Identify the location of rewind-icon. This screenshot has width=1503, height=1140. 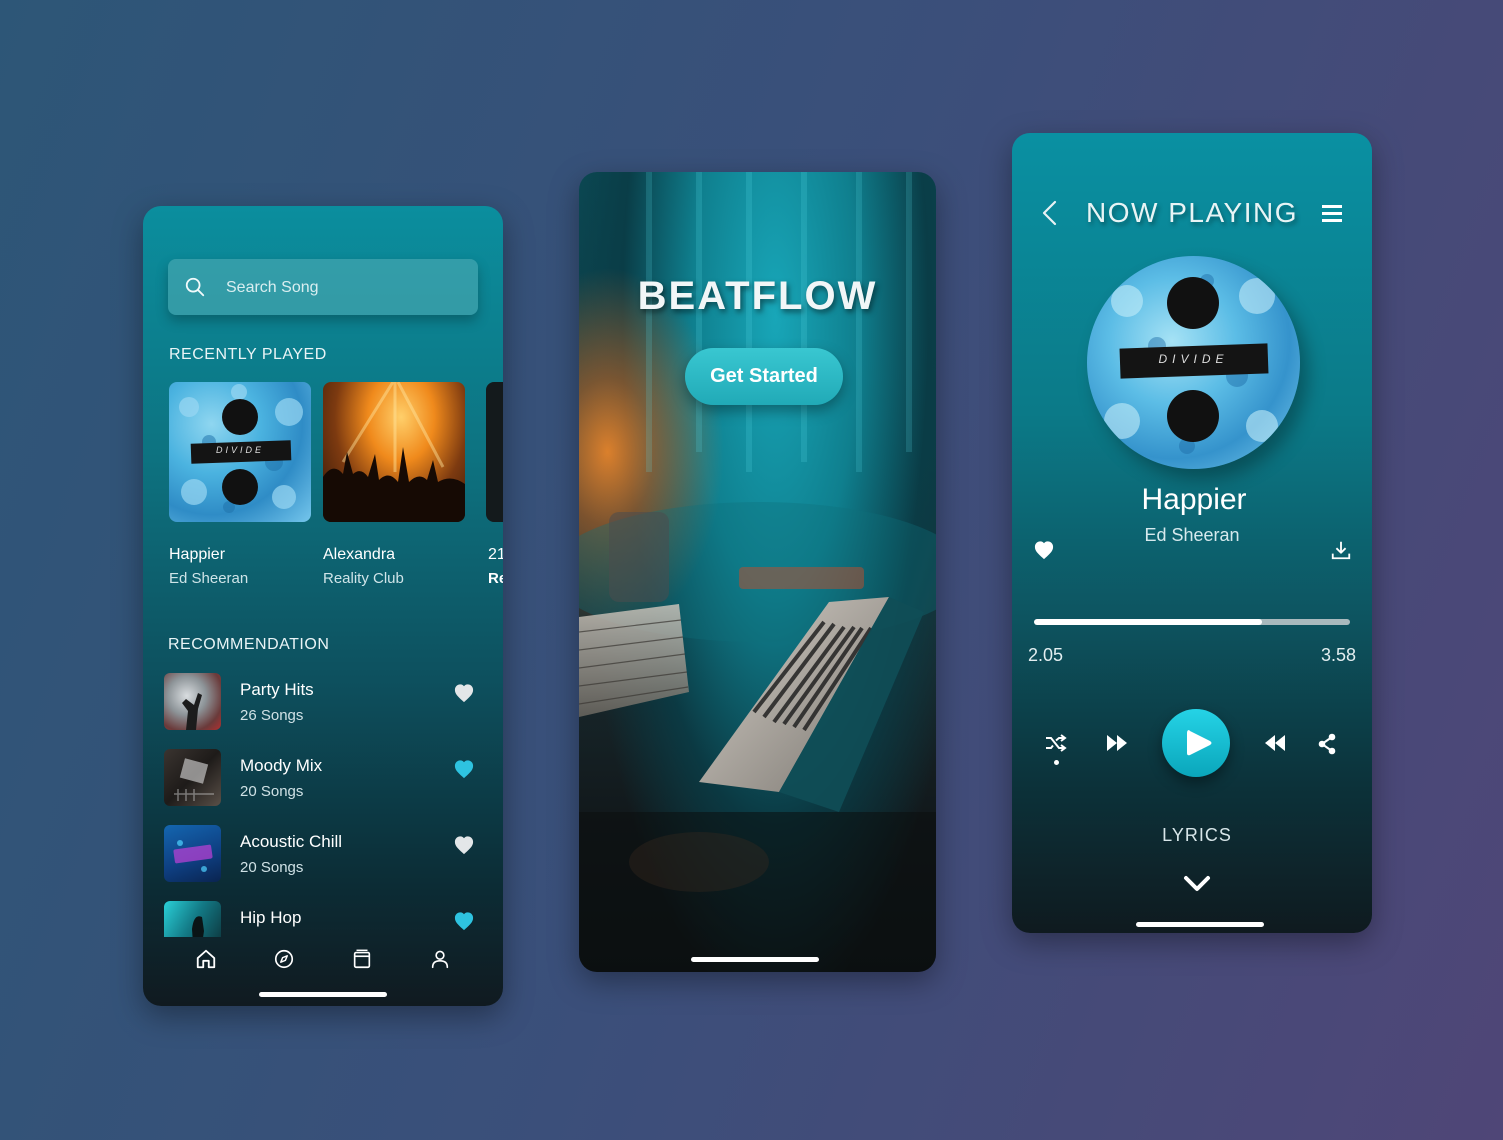
(1275, 743).